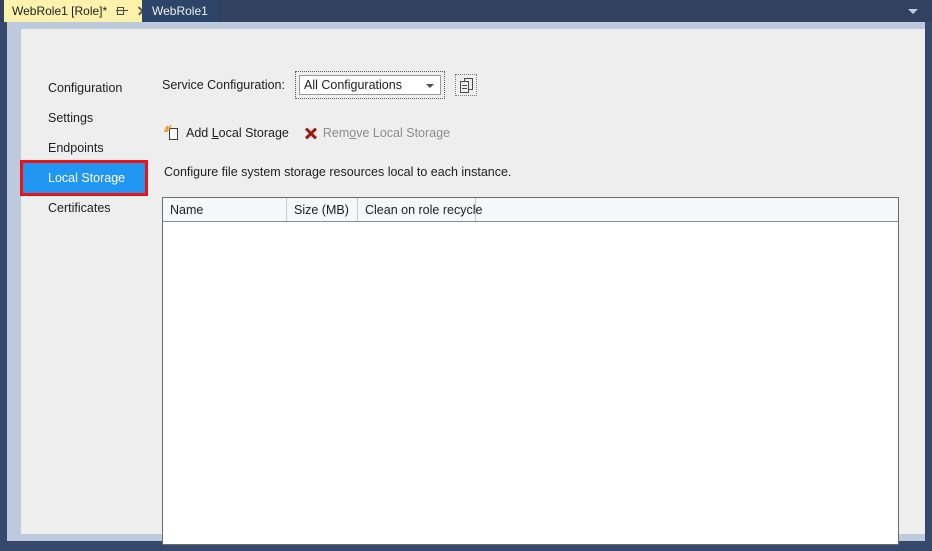  I want to click on sidebar-item-label: Settings, so click(71, 118).